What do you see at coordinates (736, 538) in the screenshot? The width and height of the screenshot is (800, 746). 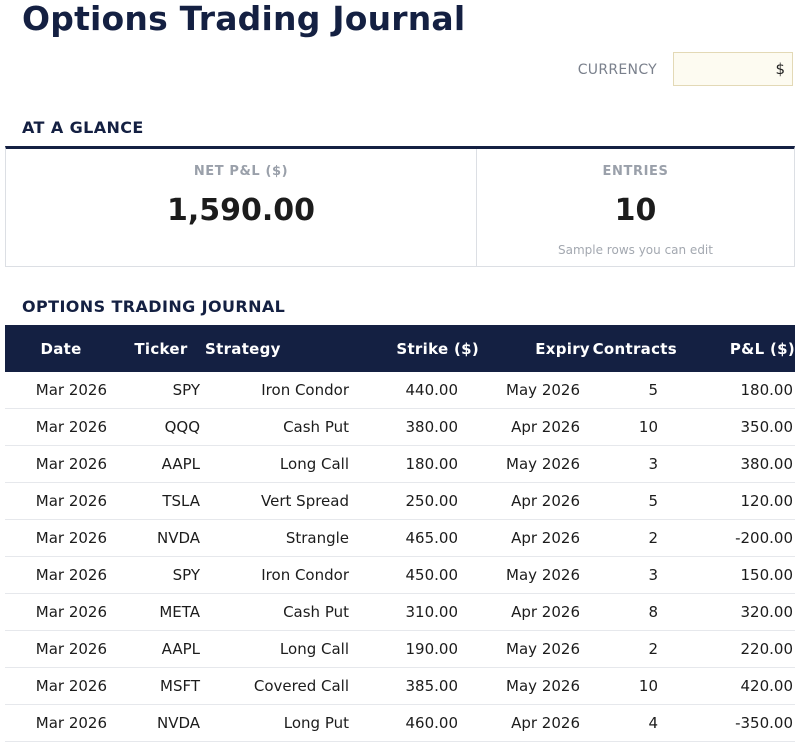 I see `pnl-cell: -200.00` at bounding box center [736, 538].